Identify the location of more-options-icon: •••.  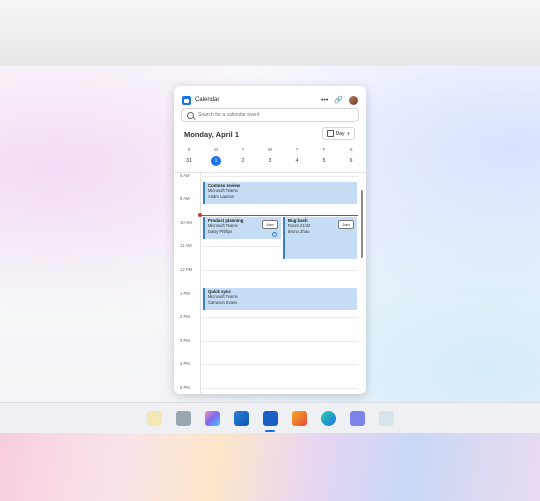
(324, 100).